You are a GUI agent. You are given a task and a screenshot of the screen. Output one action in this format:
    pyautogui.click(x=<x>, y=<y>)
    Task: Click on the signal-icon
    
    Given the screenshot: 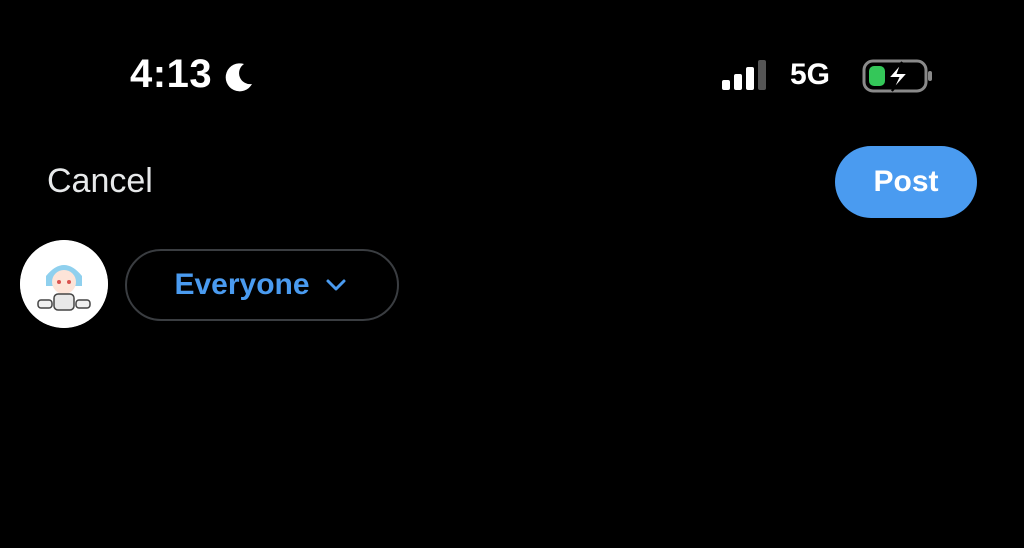 What is the action you would take?
    pyautogui.click(x=744, y=75)
    